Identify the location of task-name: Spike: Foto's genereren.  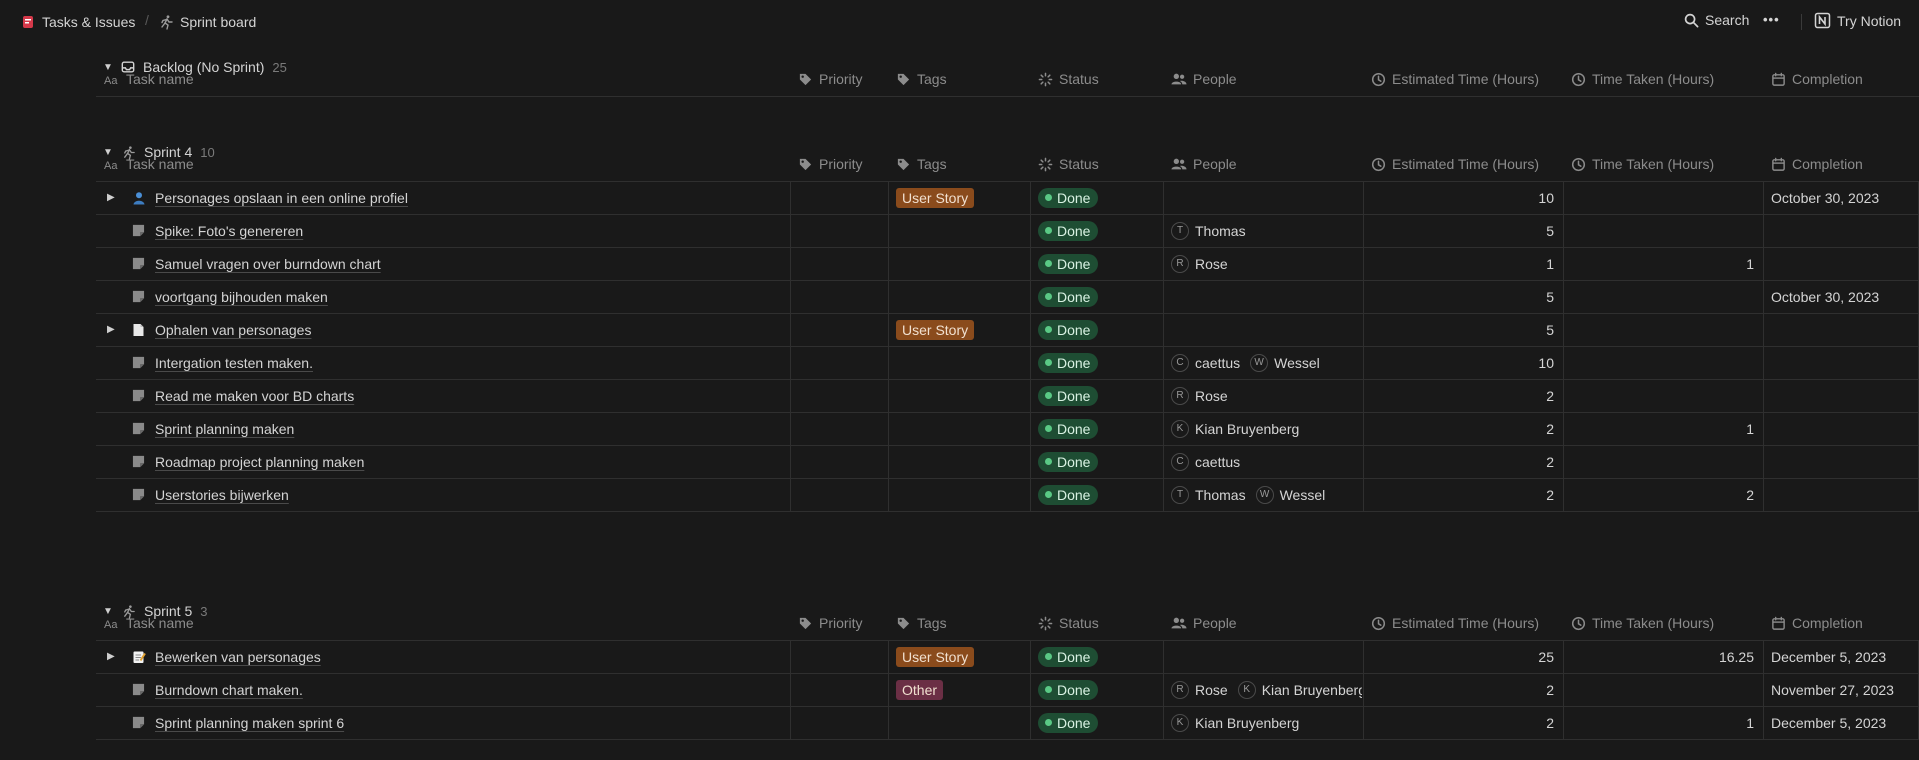
(229, 231).